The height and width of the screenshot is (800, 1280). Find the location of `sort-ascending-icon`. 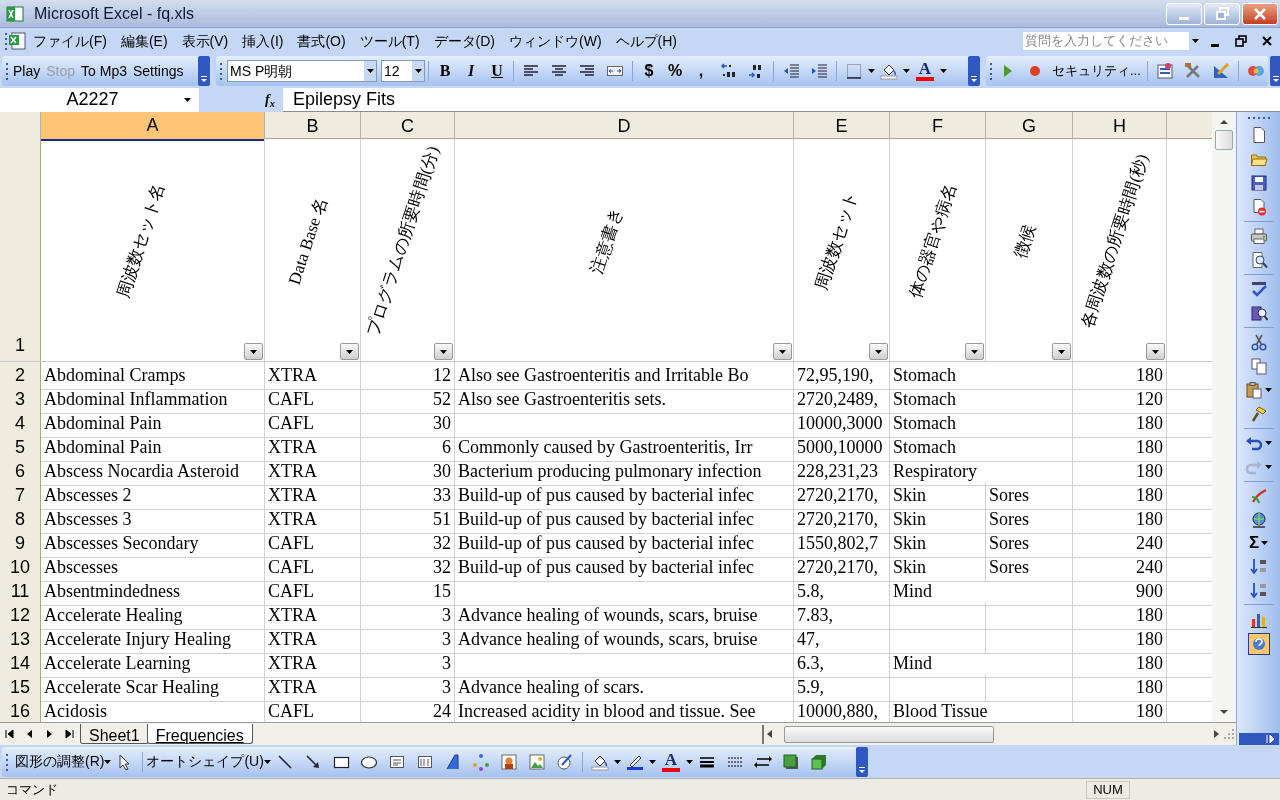

sort-ascending-icon is located at coordinates (1258, 566).